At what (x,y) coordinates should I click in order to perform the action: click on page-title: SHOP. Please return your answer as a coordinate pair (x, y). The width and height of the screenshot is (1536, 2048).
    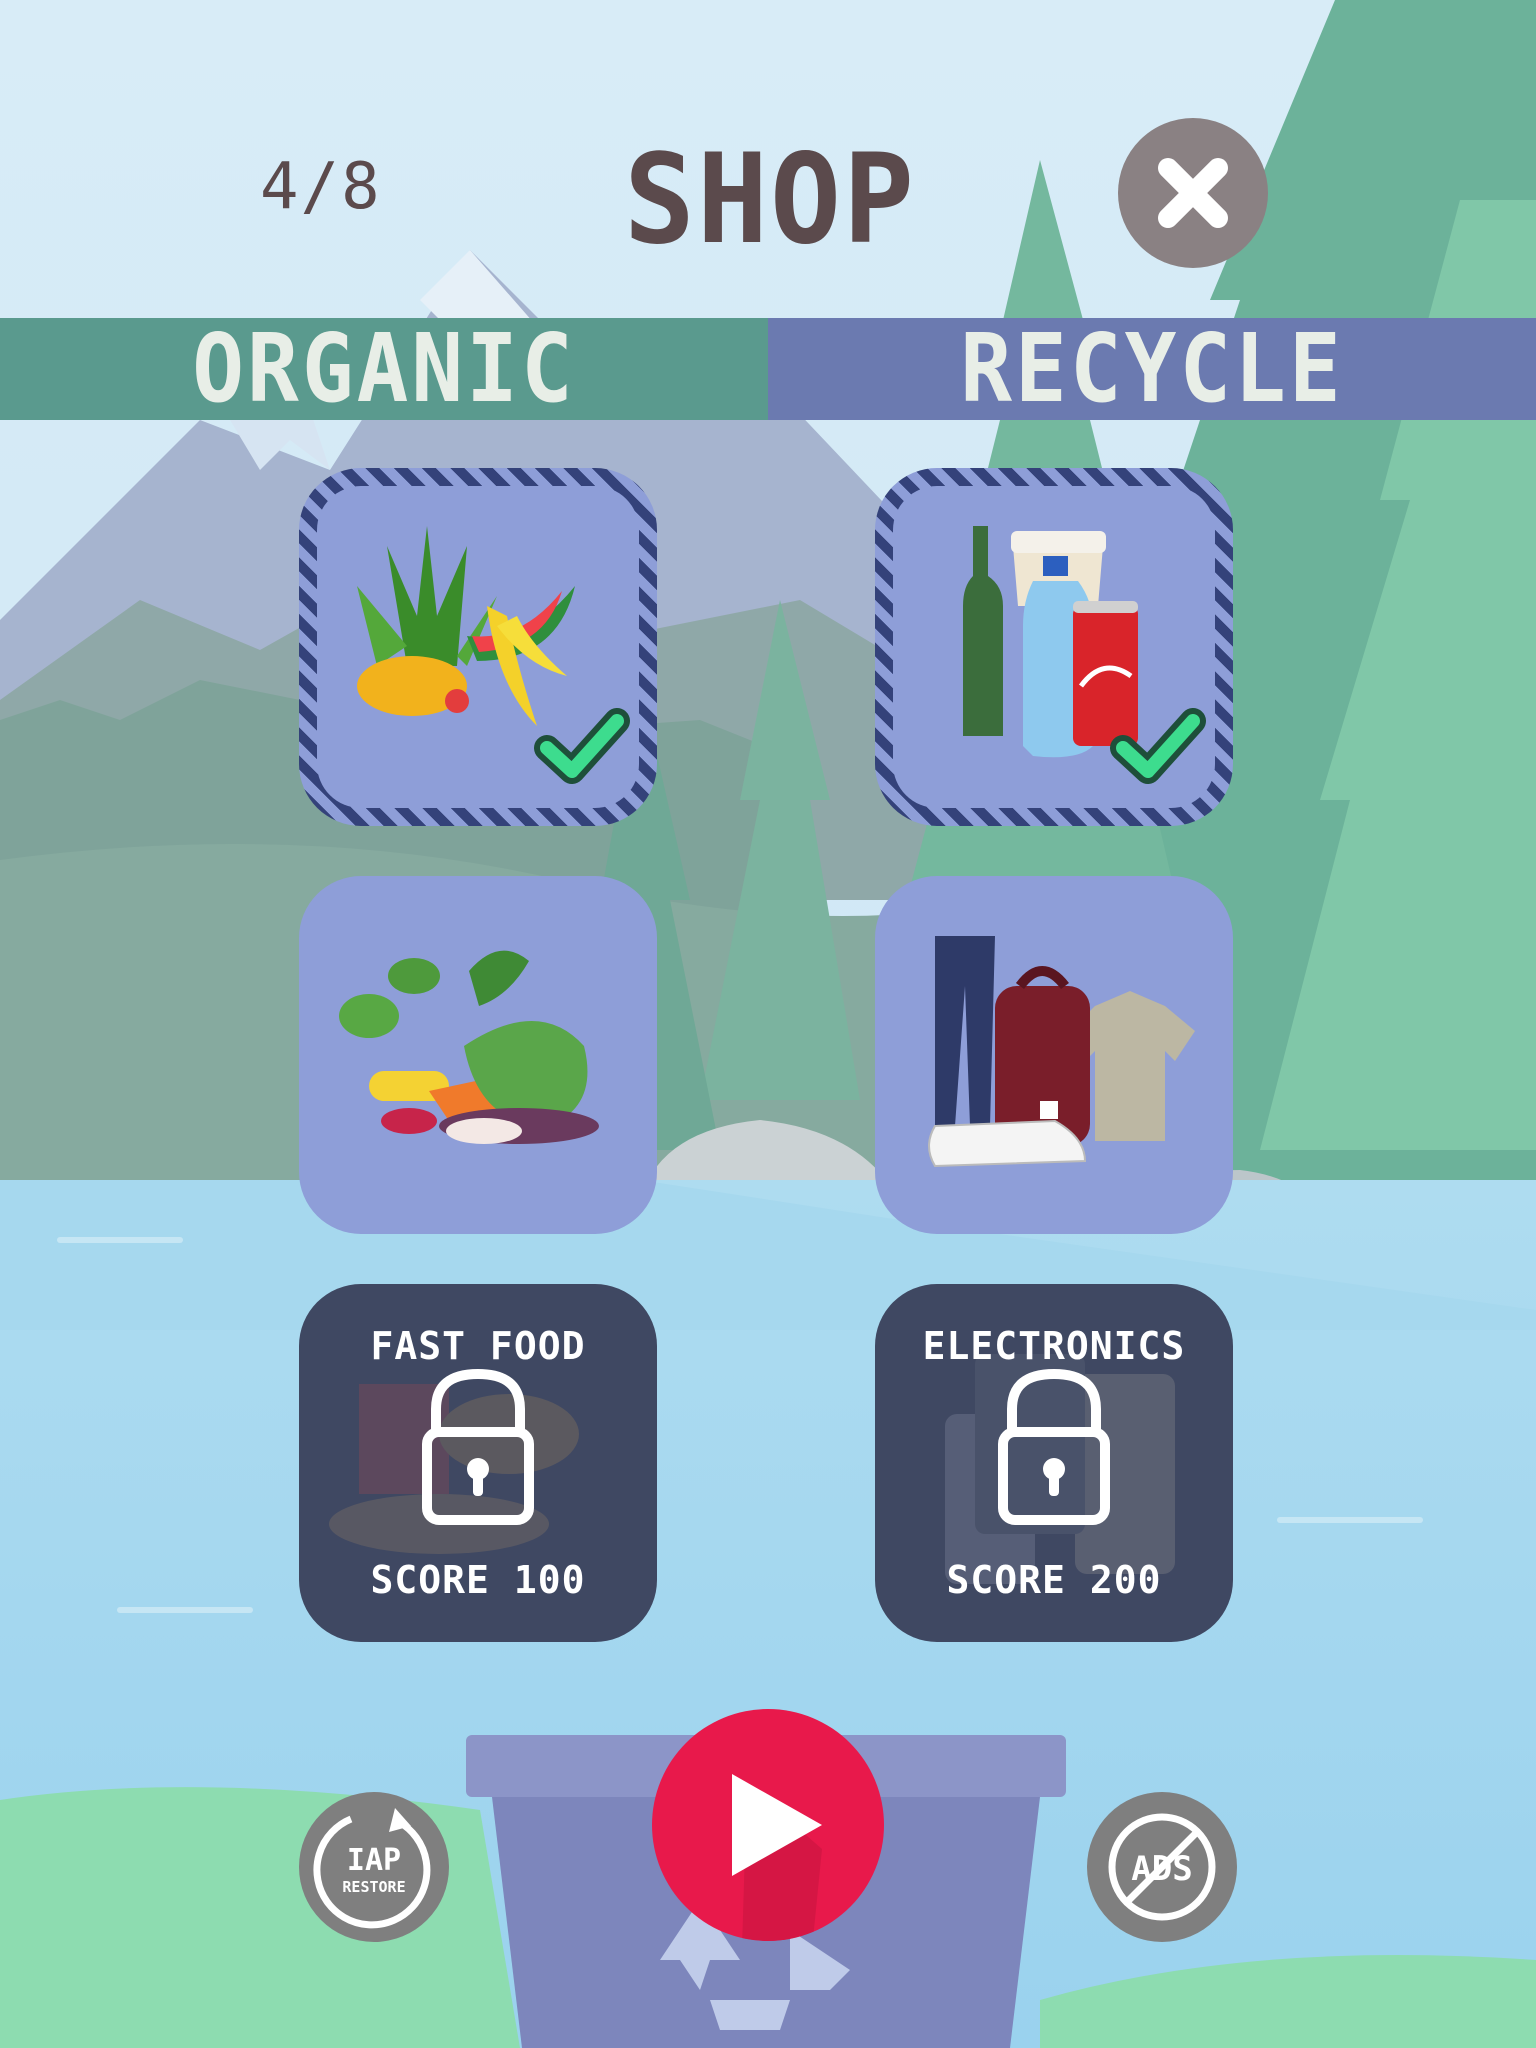
    Looking at the image, I should click on (770, 199).